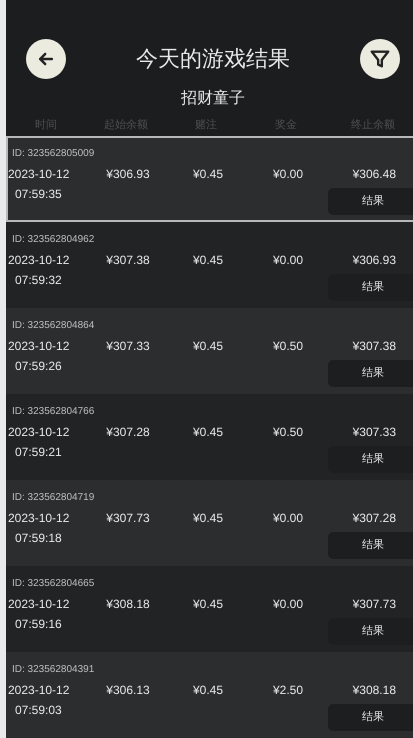  I want to click on result-row: ID: 323562804766 2023-10-12 07:59:21 ¥307.28 ¥0.45 ¥0.50 ¥307.33 结果, so click(209, 437).